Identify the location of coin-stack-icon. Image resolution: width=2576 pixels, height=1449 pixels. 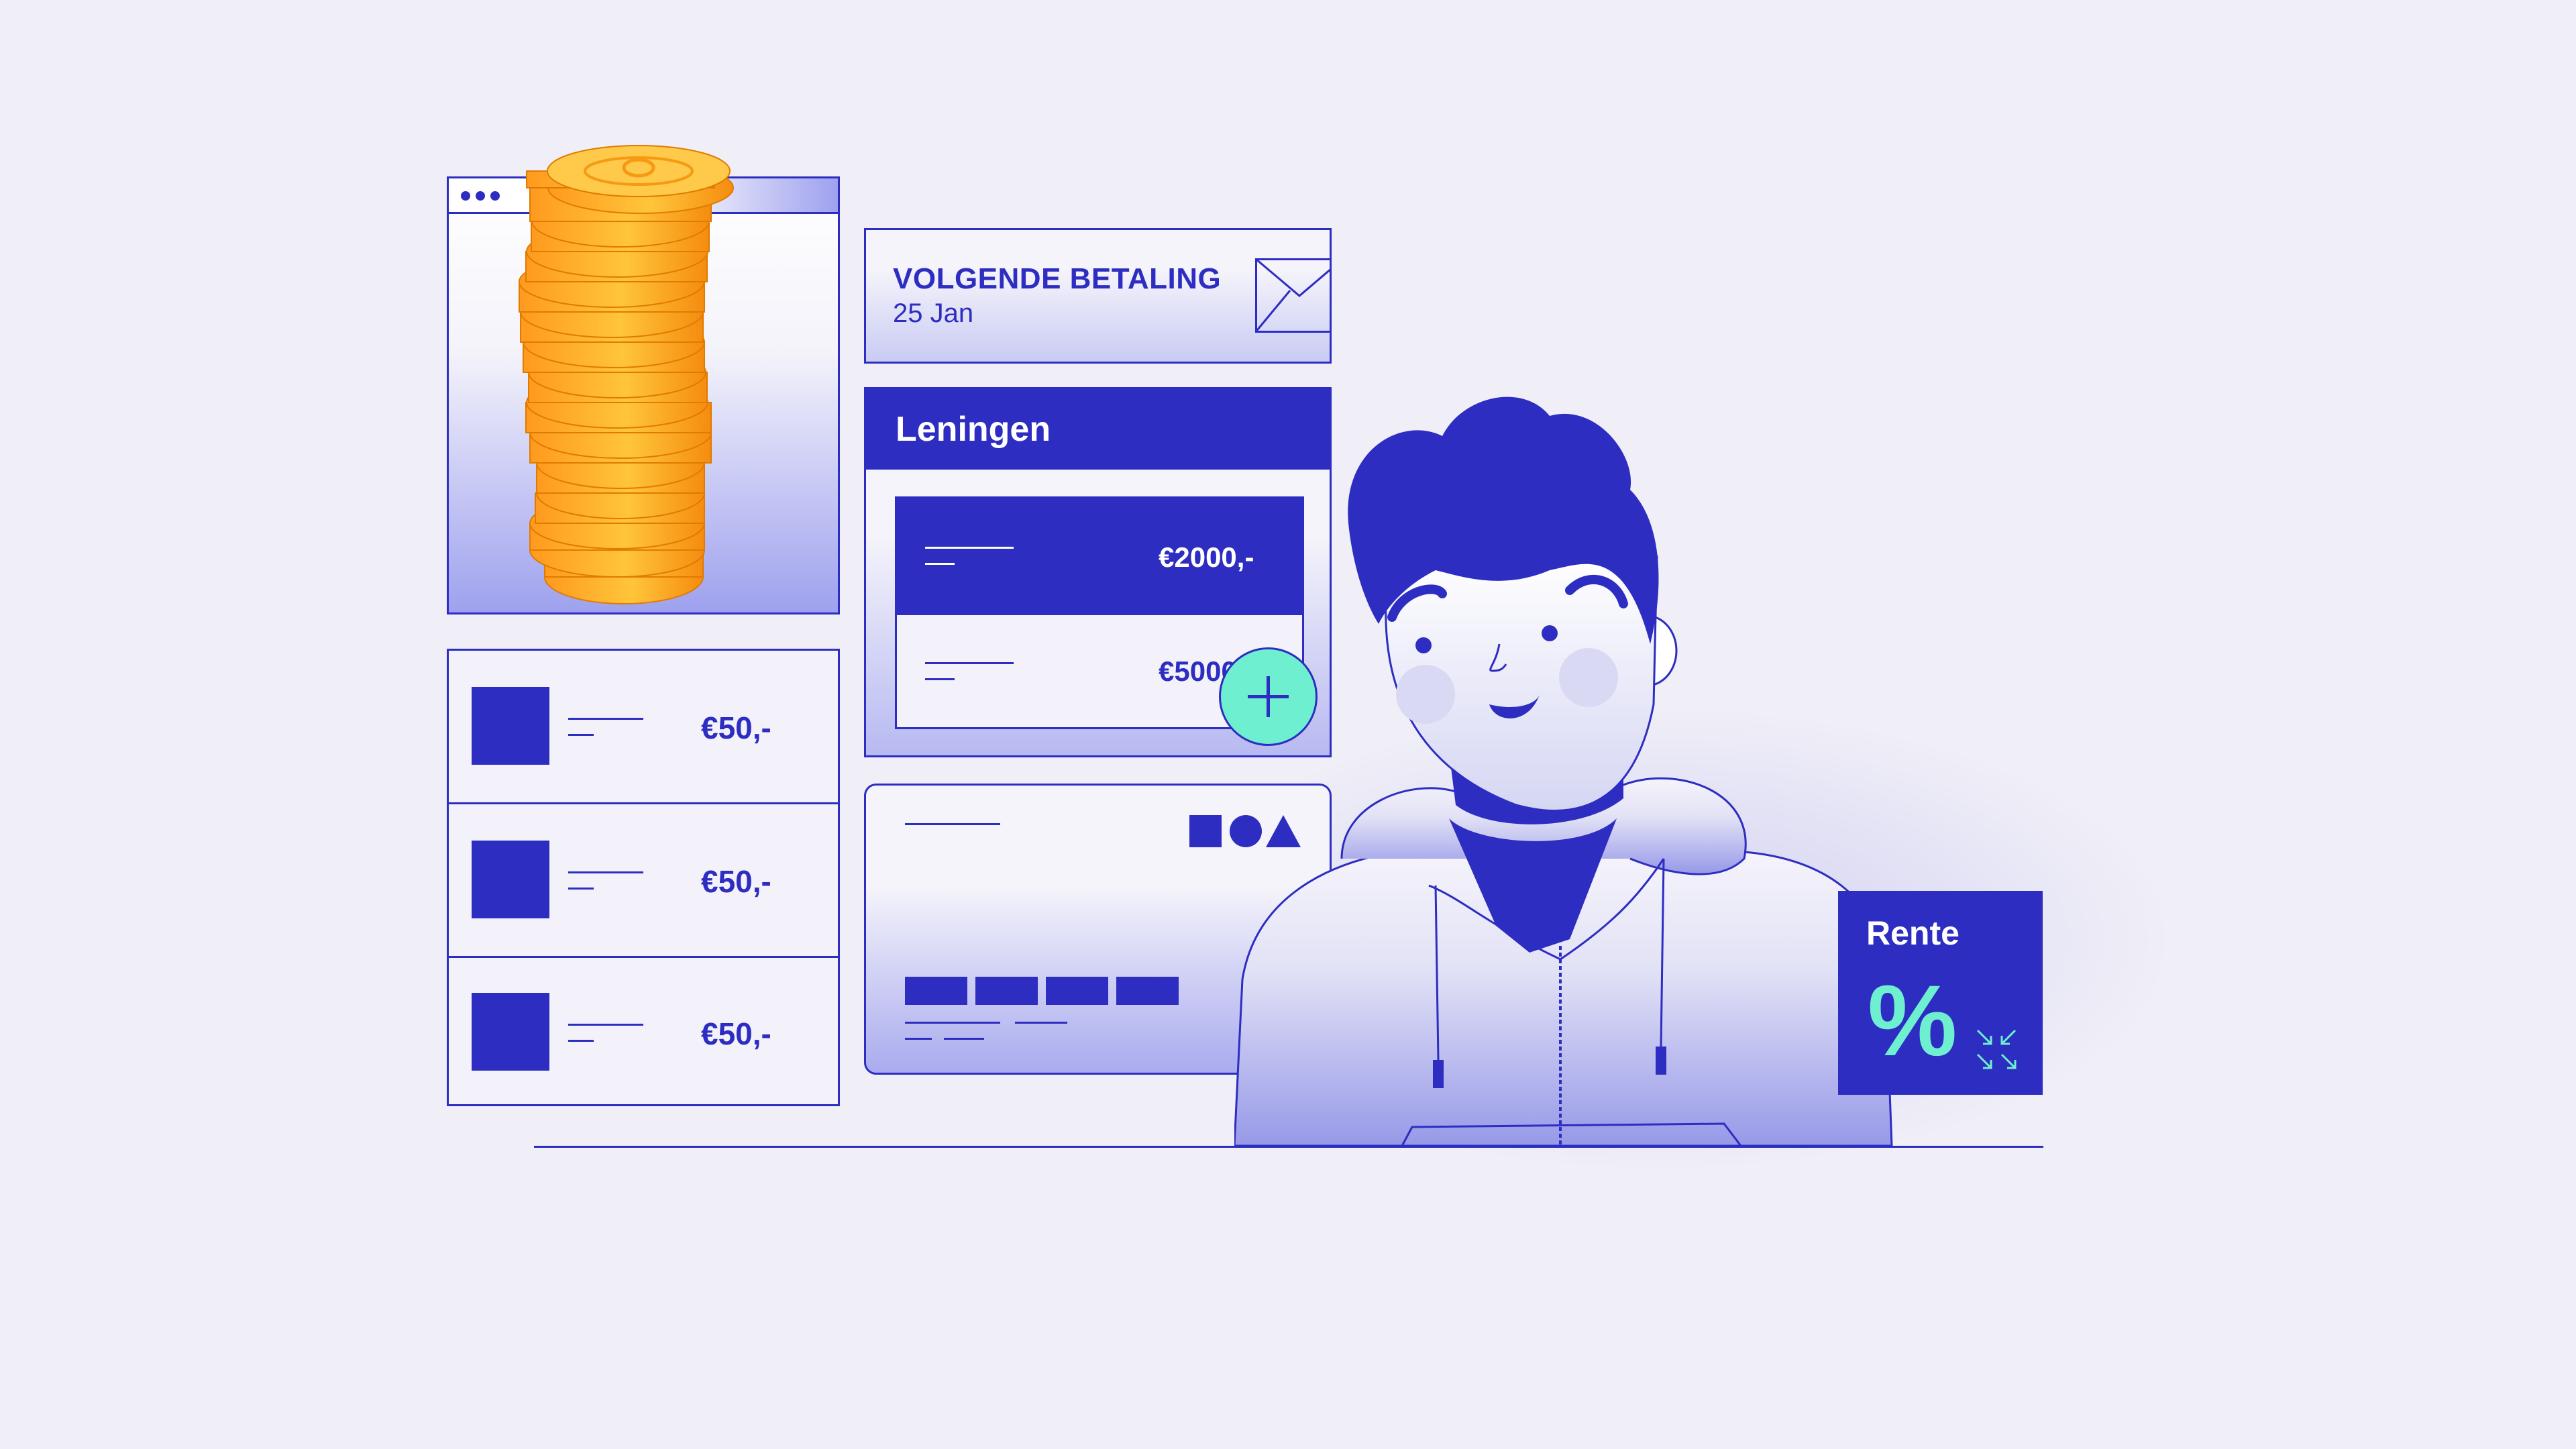
(626, 374).